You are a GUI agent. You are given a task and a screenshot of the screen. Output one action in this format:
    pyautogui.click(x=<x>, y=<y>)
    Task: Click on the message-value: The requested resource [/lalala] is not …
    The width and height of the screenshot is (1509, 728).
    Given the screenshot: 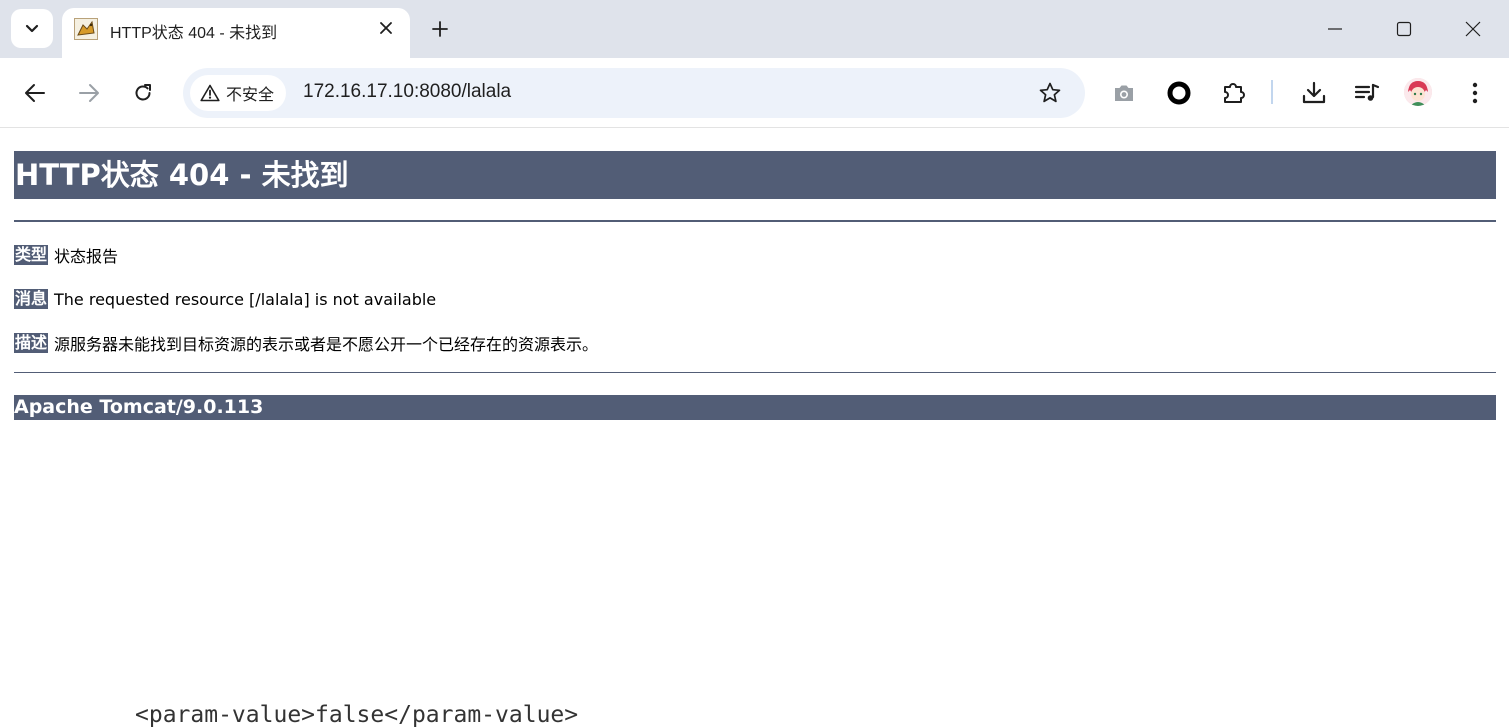 What is the action you would take?
    pyautogui.click(x=245, y=299)
    